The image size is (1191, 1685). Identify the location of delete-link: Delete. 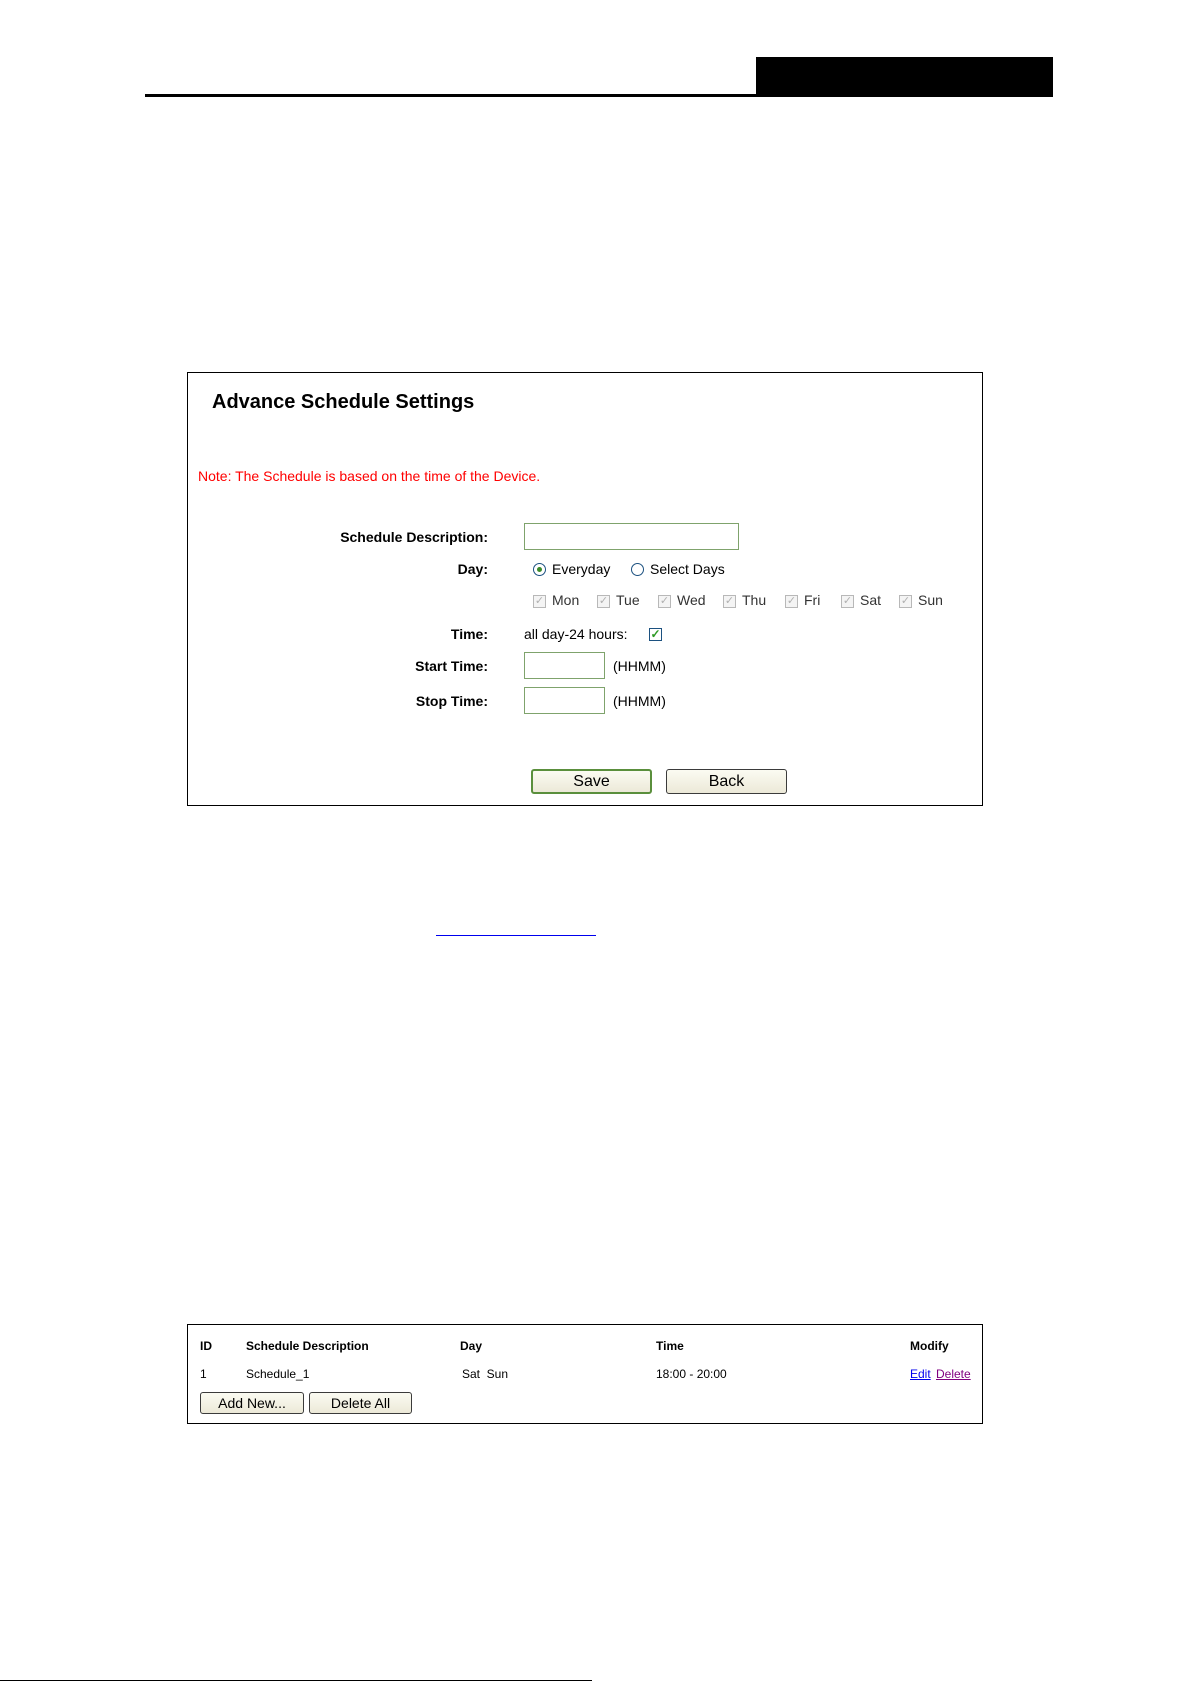
(953, 1374).